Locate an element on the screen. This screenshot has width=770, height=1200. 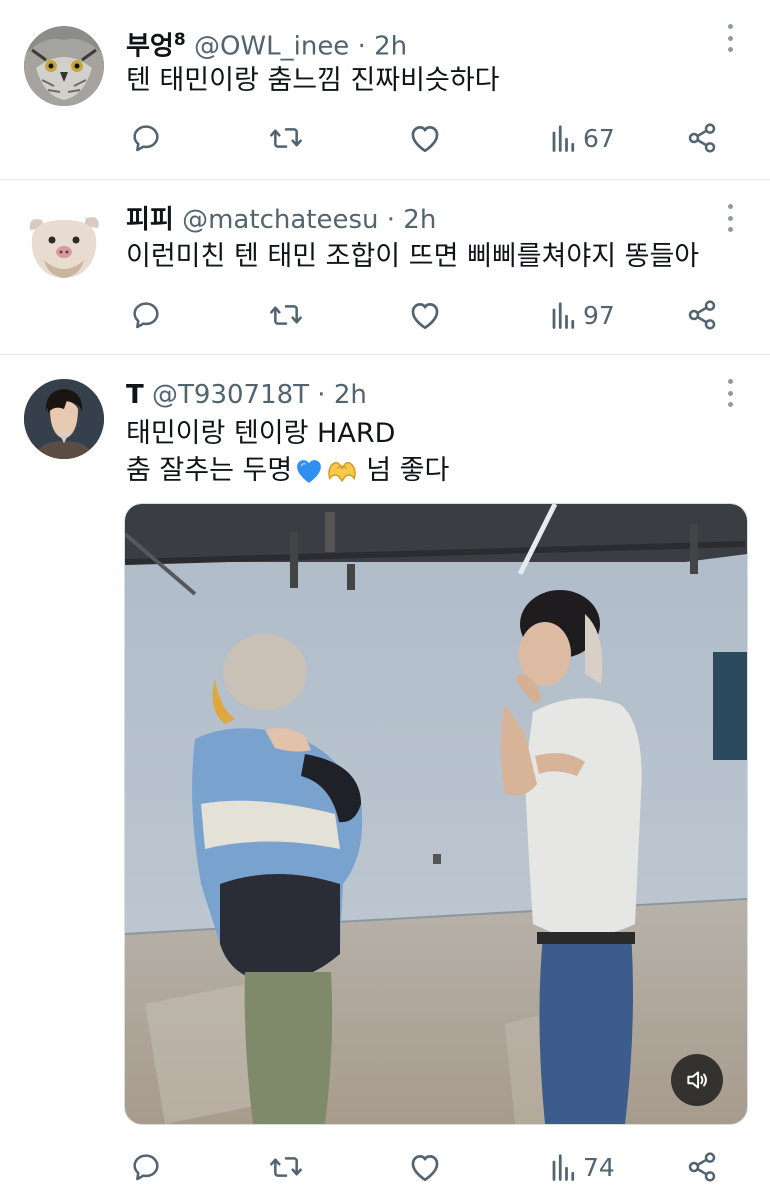
blue-heart-icon is located at coordinates (309, 471).